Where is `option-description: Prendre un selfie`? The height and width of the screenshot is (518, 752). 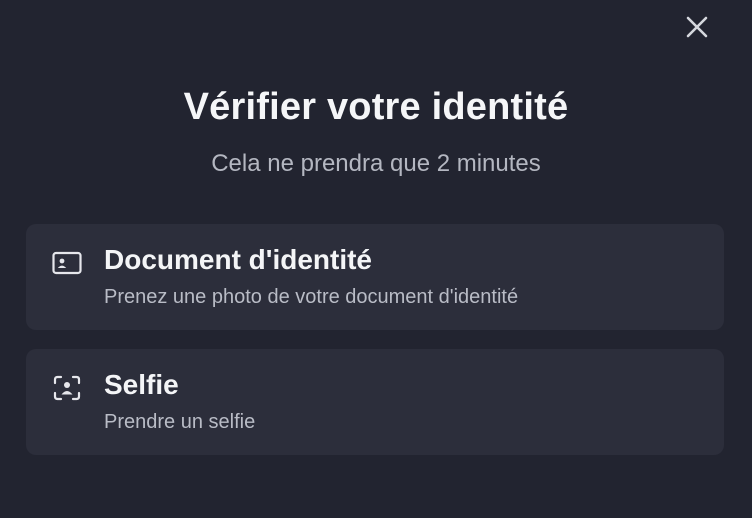
option-description: Prendre un selfie is located at coordinates (180, 422).